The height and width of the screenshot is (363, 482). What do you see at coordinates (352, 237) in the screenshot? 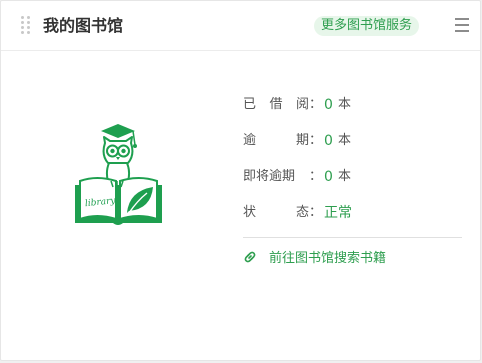
I see `divider` at bounding box center [352, 237].